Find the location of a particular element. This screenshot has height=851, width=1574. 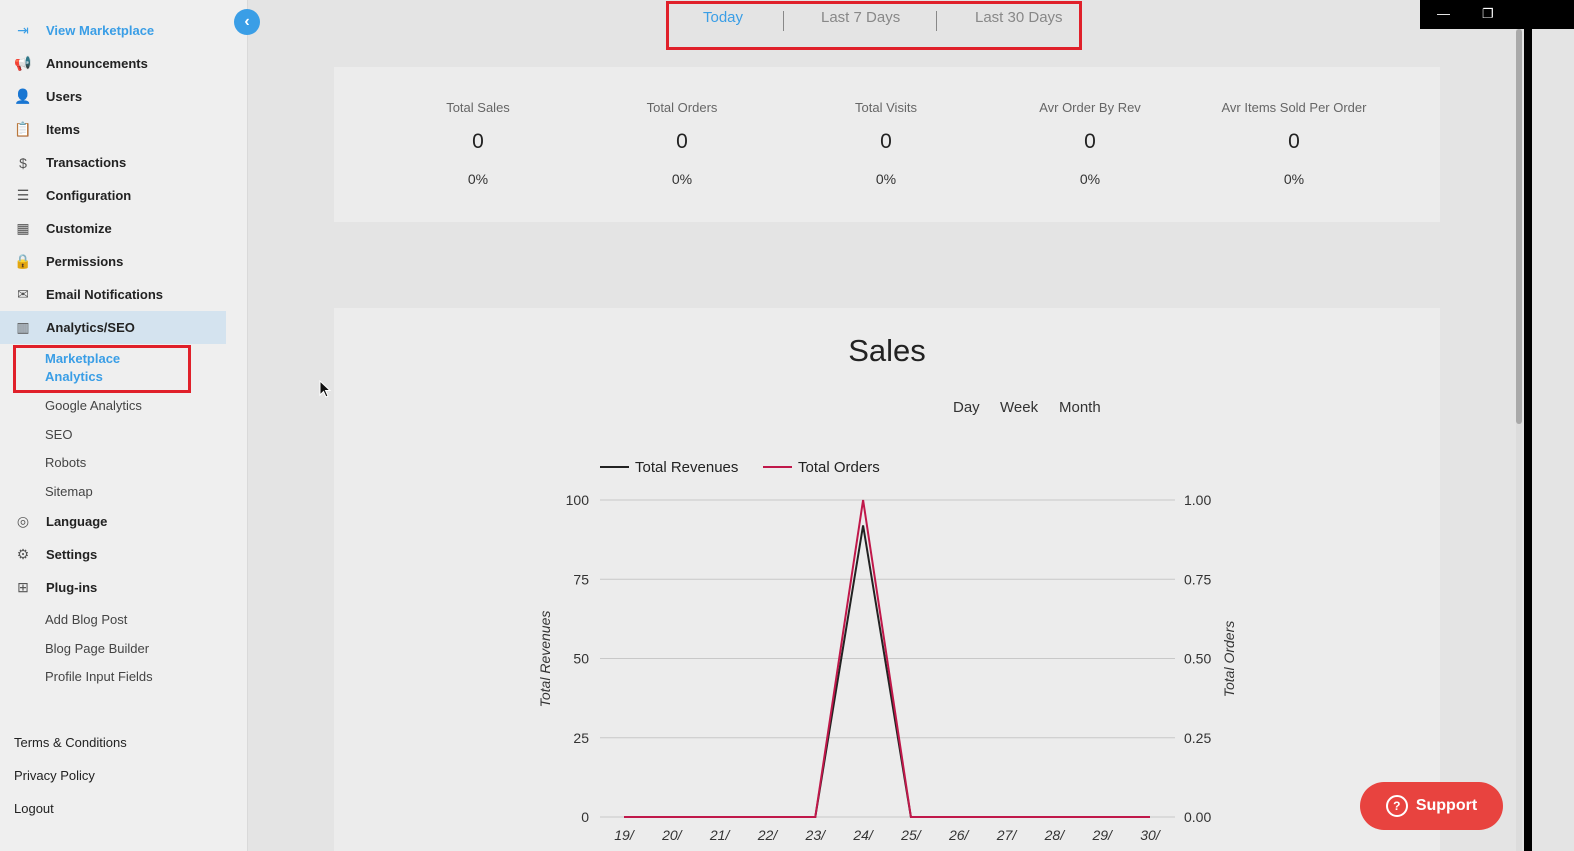

footer-terms-link: Terms & Conditions is located at coordinates (70, 742).